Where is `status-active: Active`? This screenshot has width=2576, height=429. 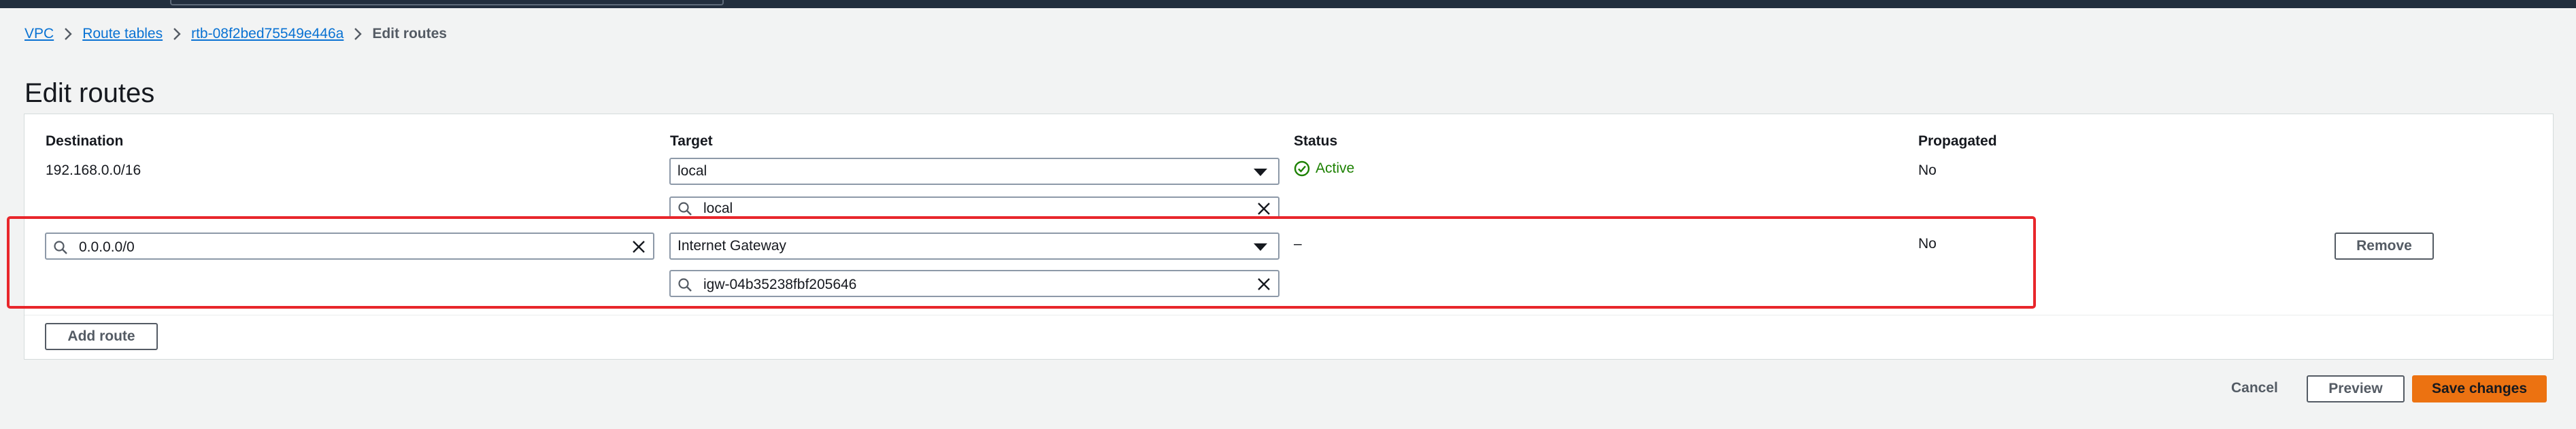
status-active: Active is located at coordinates (1324, 168).